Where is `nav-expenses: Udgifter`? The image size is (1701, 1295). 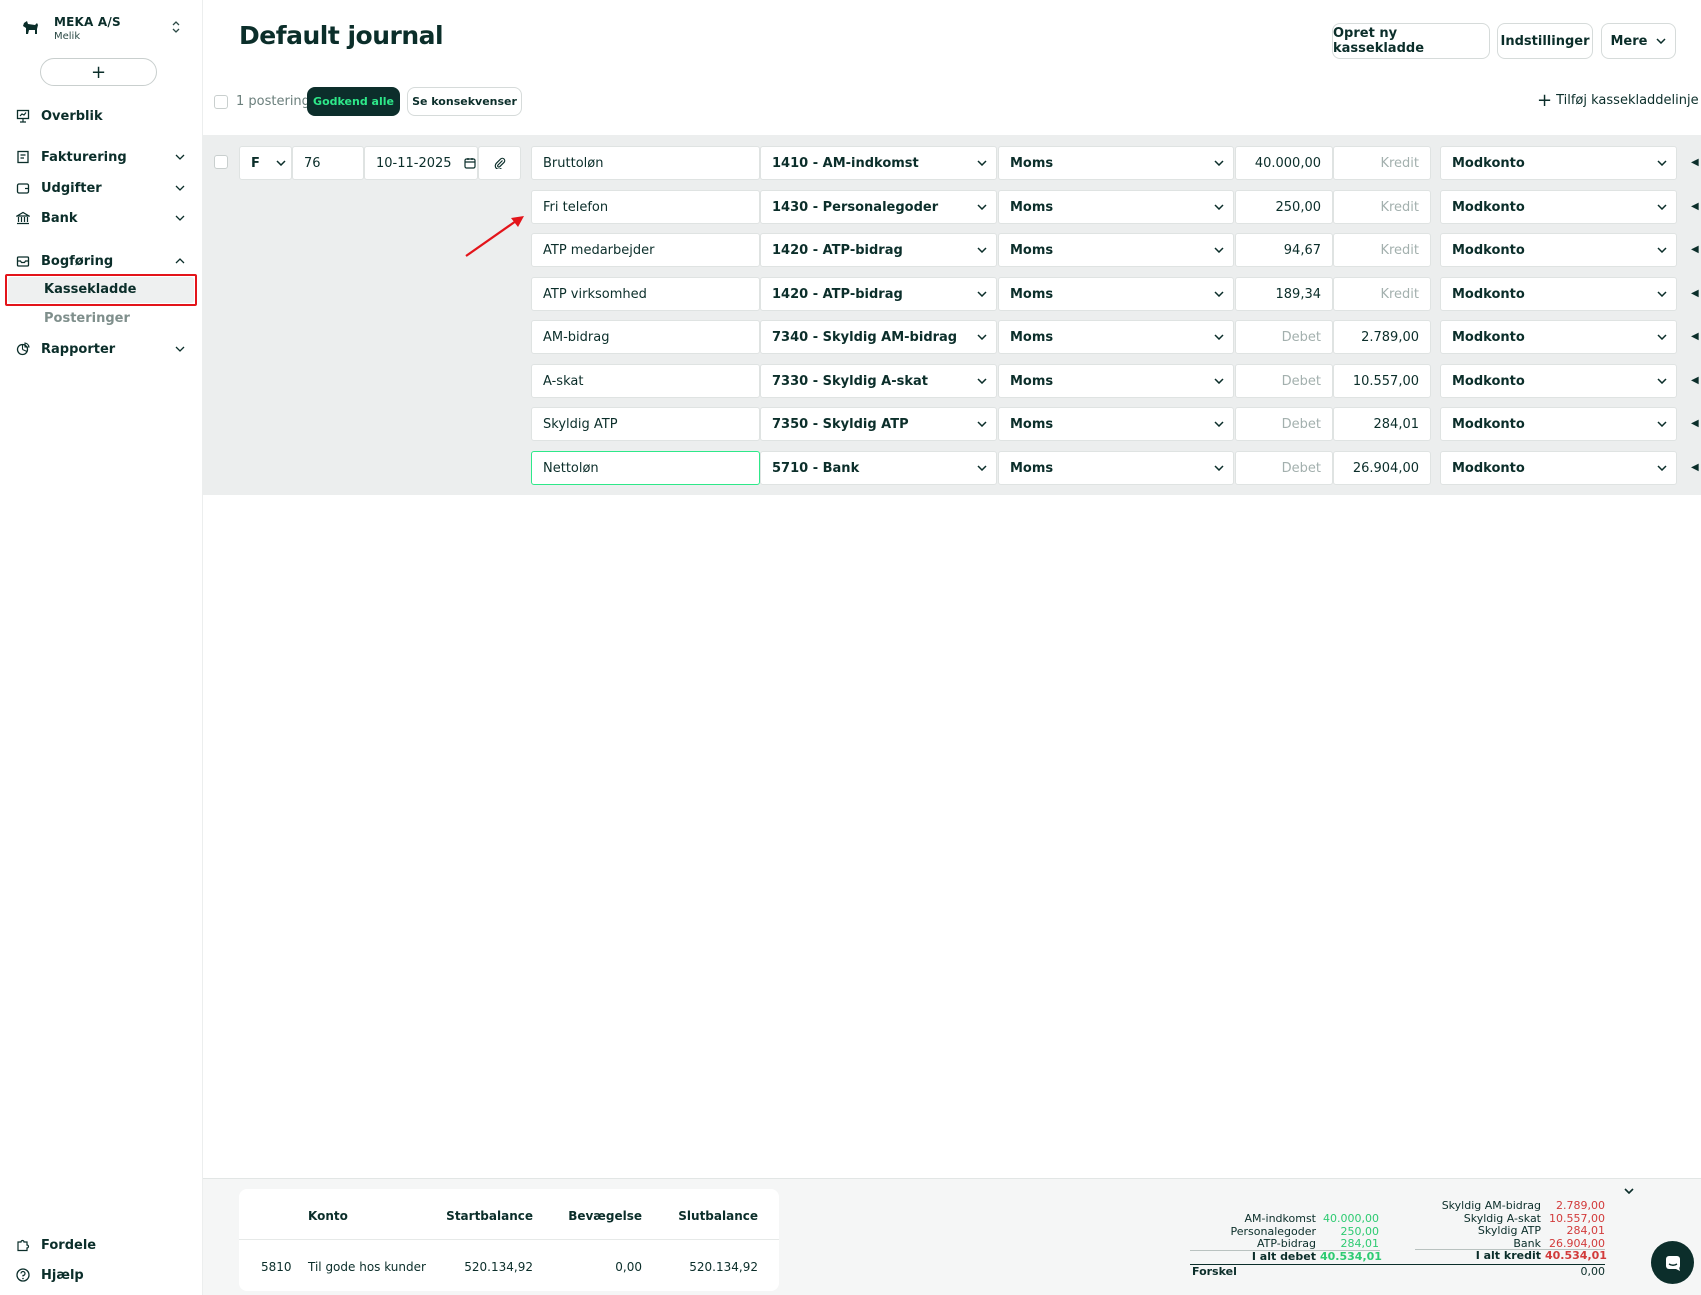 nav-expenses: Udgifter is located at coordinates (101, 188).